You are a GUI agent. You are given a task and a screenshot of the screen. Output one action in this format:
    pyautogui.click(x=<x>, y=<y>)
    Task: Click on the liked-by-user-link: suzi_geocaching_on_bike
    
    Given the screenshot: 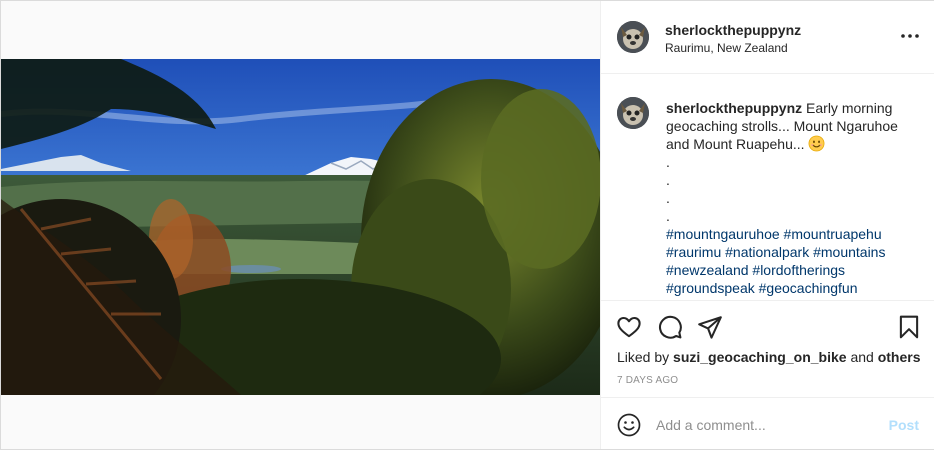 What is the action you would take?
    pyautogui.click(x=760, y=357)
    